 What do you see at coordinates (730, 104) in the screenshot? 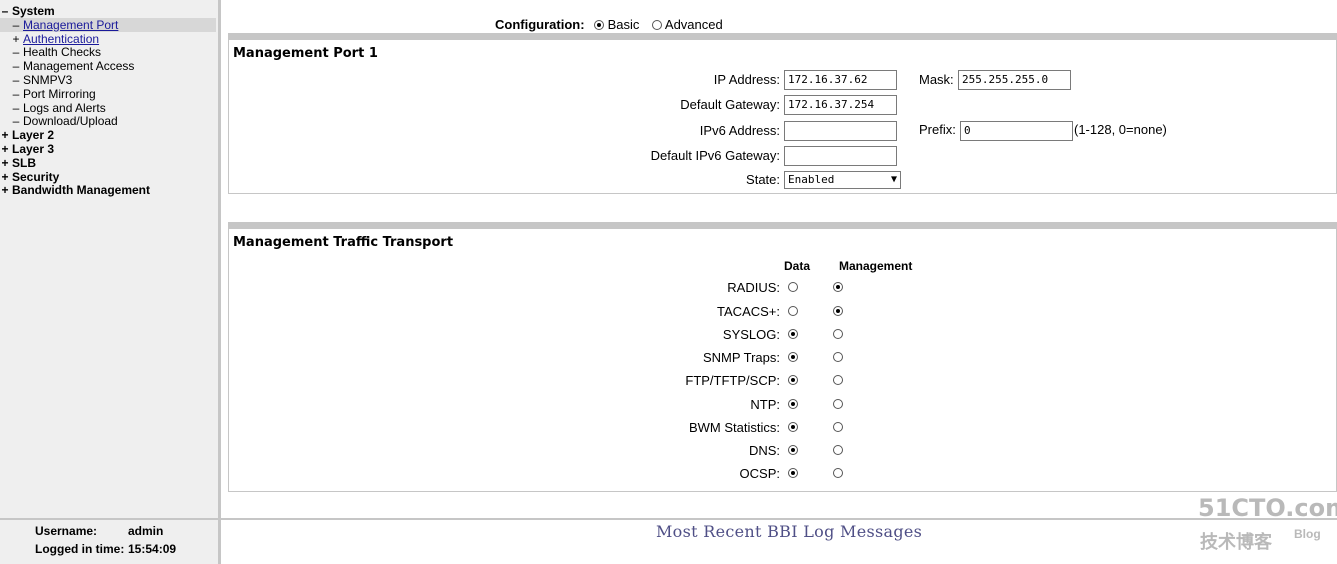
I see `default-gateway-label: Default Gateway:` at bounding box center [730, 104].